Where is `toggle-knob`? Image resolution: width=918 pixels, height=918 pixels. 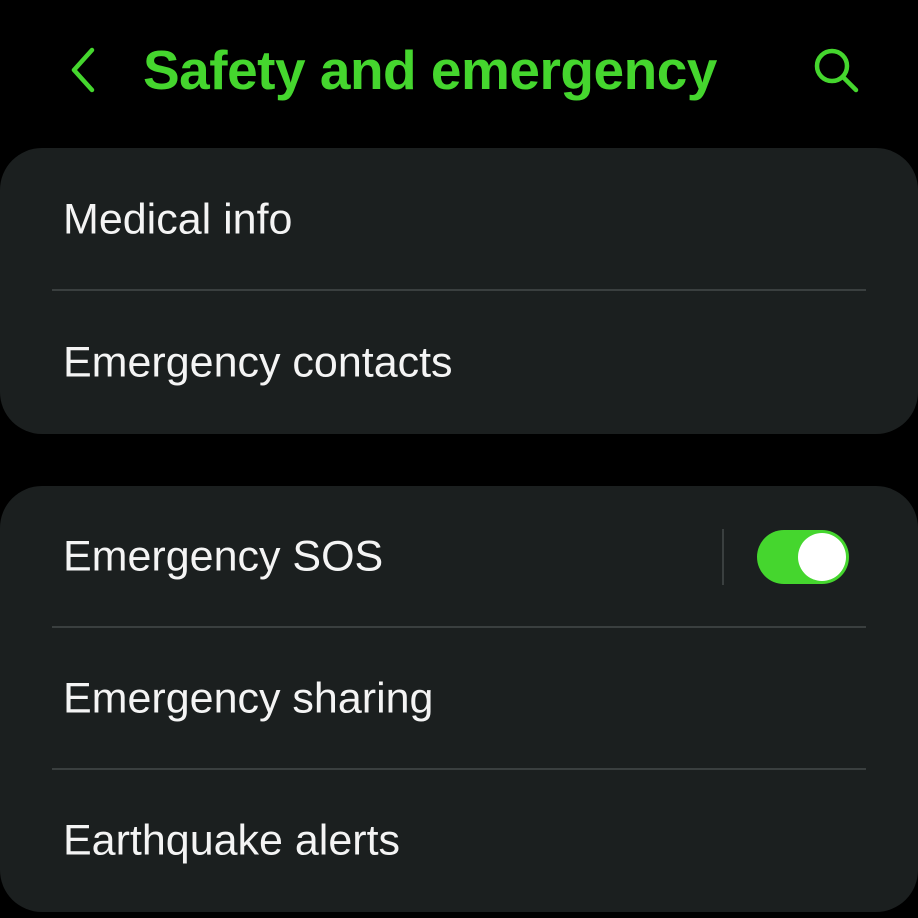 toggle-knob is located at coordinates (822, 557).